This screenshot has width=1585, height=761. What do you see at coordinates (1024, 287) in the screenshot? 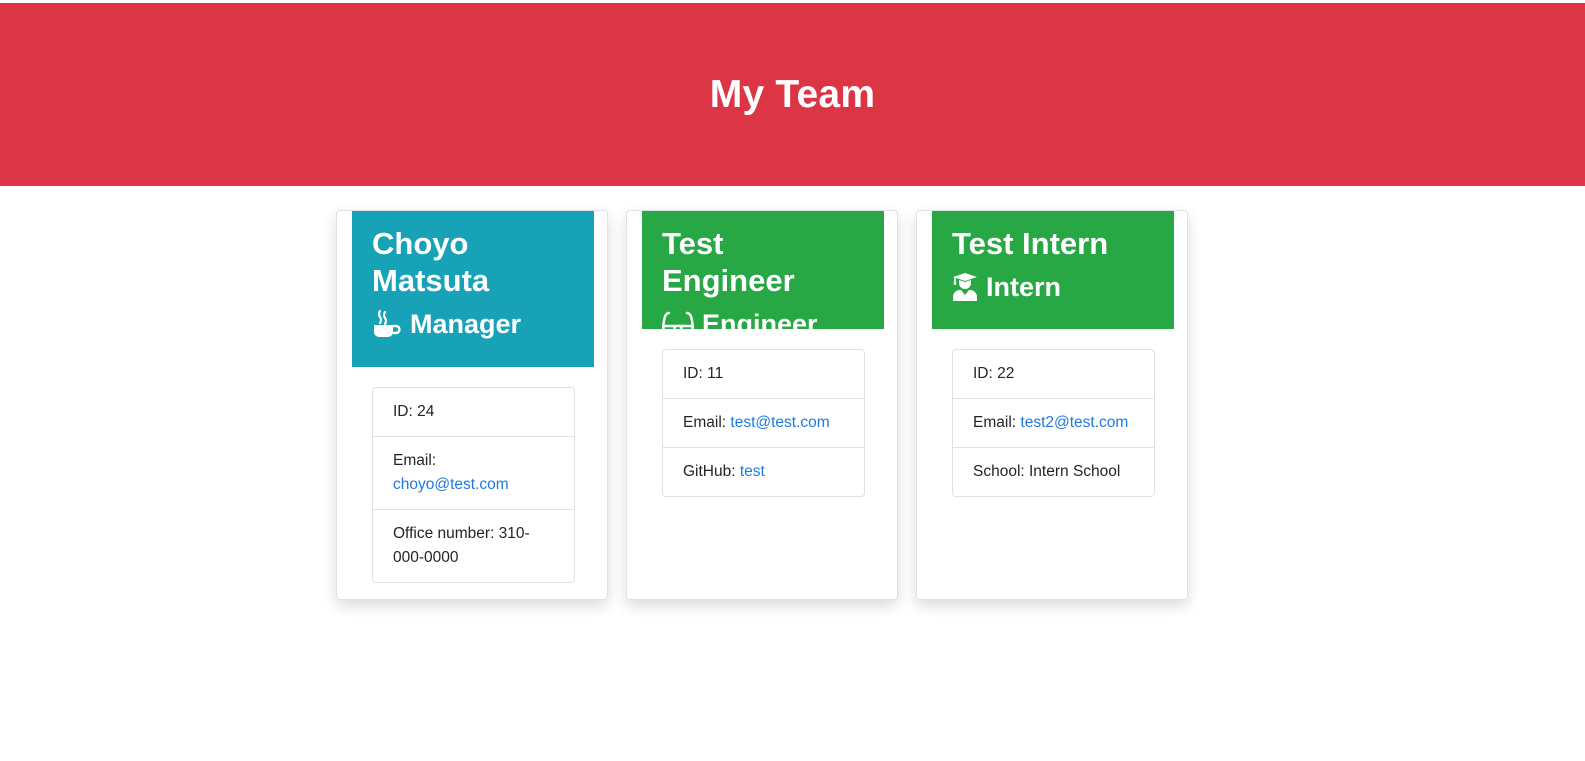
I see `employee-role-label: Intern` at bounding box center [1024, 287].